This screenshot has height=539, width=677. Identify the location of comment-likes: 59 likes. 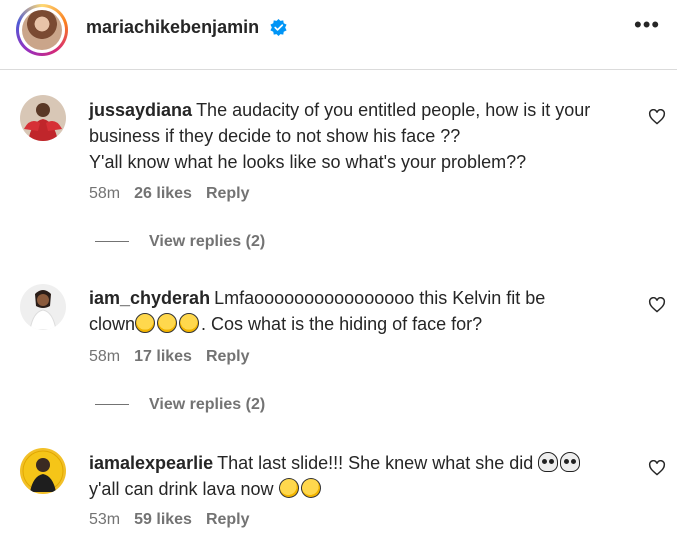
(163, 519).